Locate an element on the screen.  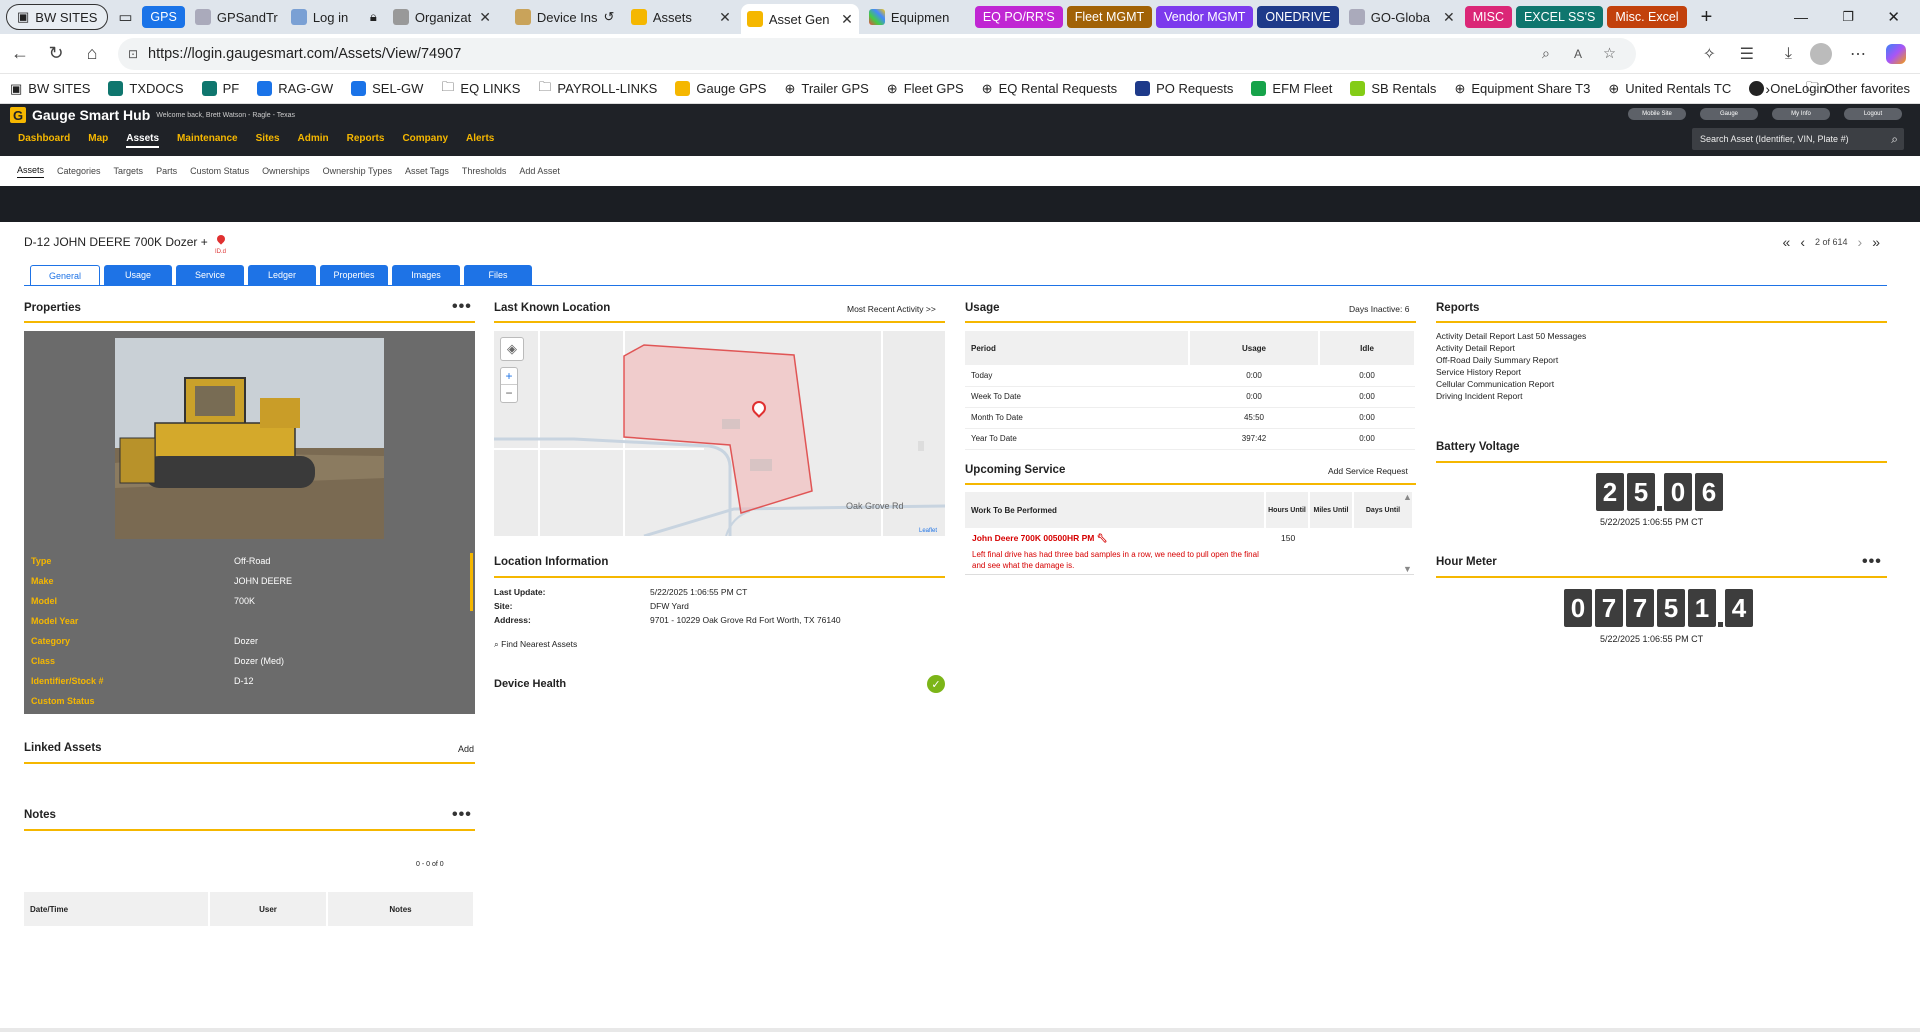
column-header: Notes is located at coordinates (401, 909).